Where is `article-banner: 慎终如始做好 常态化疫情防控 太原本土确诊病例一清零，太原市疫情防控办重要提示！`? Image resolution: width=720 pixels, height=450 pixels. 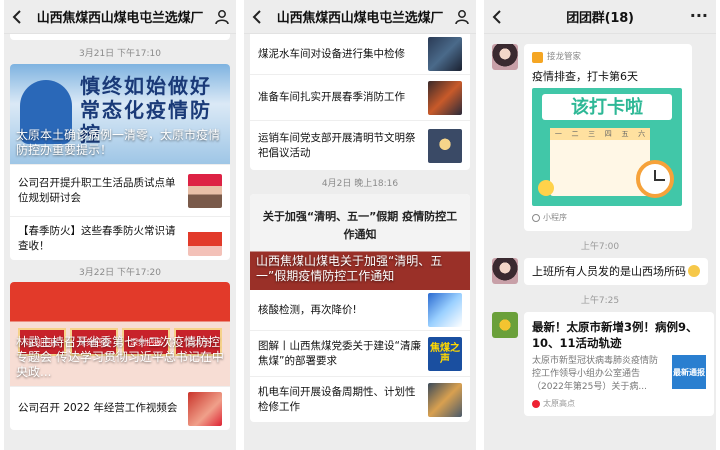
article-banner: 慎终如始做好 常态化疫情防控 太原本土确诊病例一清零，太原市疫情防控办重要提示！ is located at coordinates (120, 114).